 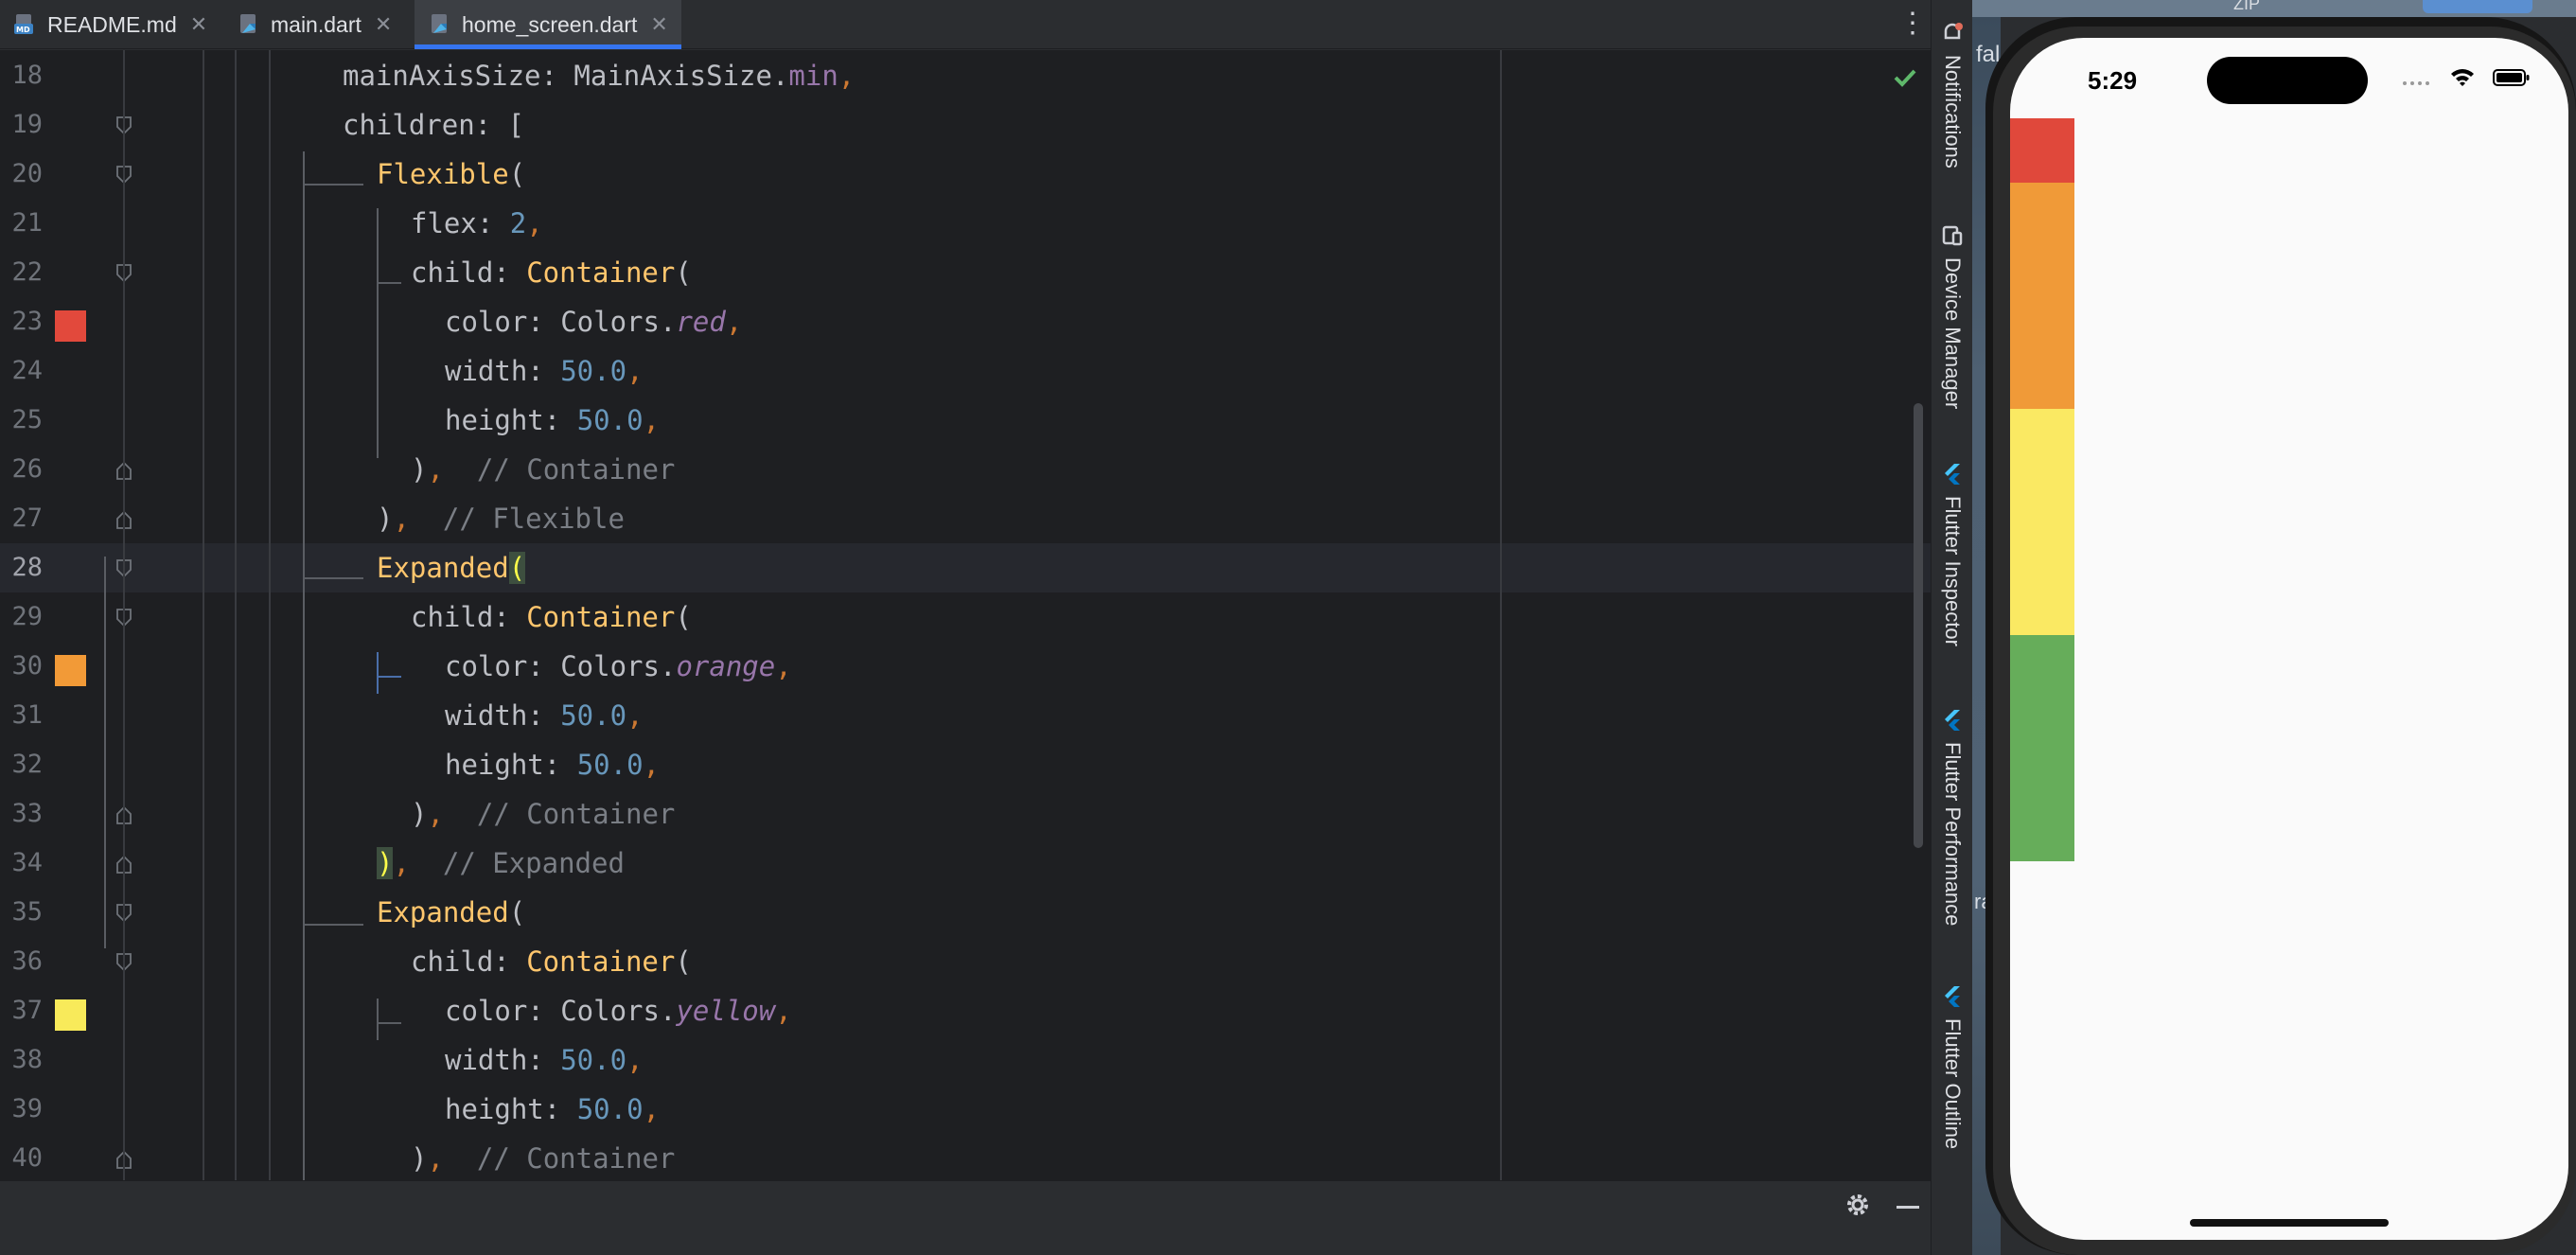 I want to click on tool-flutter-inspector: Flutter Inspector, so click(x=1952, y=554).